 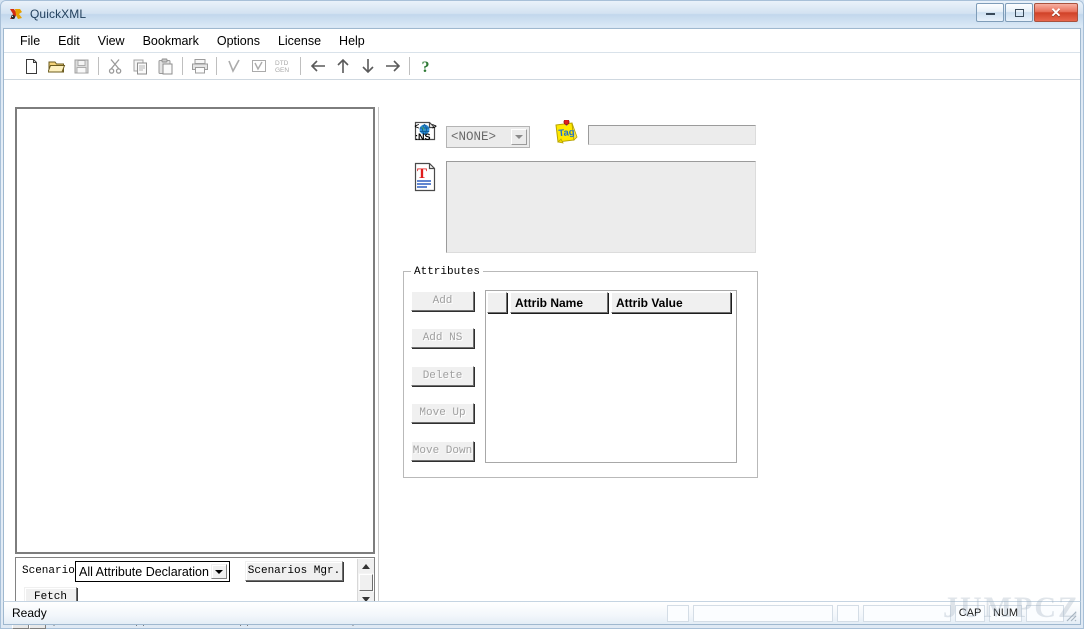 What do you see at coordinates (672, 135) in the screenshot?
I see `tag-name-input` at bounding box center [672, 135].